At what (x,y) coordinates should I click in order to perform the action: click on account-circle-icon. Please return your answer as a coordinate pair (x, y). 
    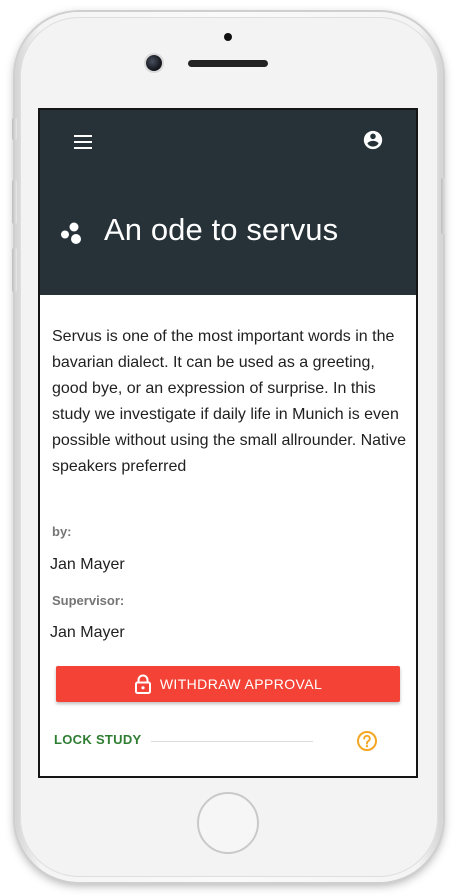
    Looking at the image, I should click on (373, 140).